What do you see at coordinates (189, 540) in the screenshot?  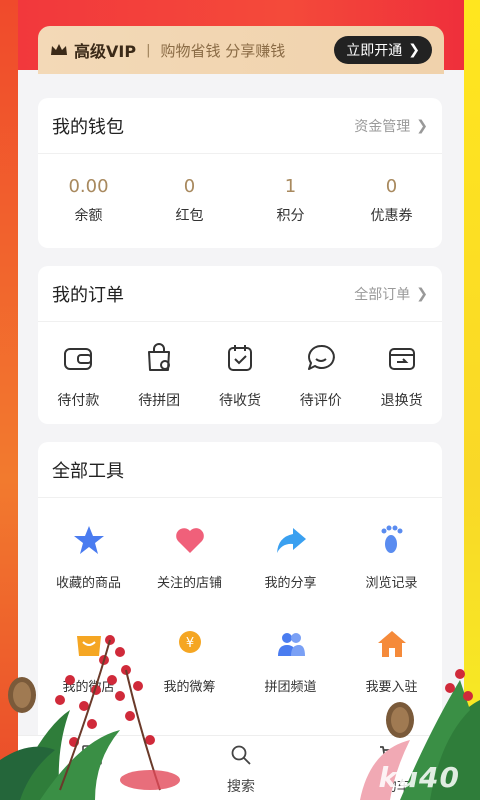 I see `heart-icon` at bounding box center [189, 540].